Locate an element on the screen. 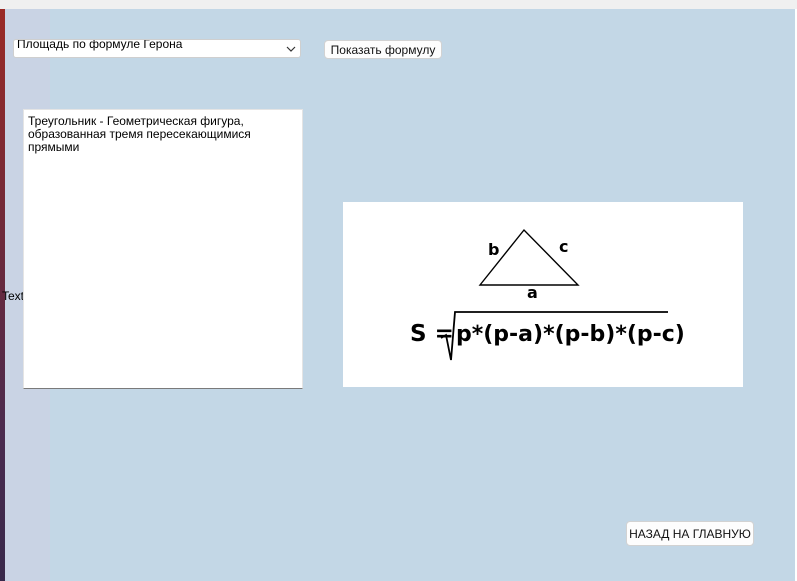  formula-method-value: Площадь по формуле Герона is located at coordinates (100, 45).